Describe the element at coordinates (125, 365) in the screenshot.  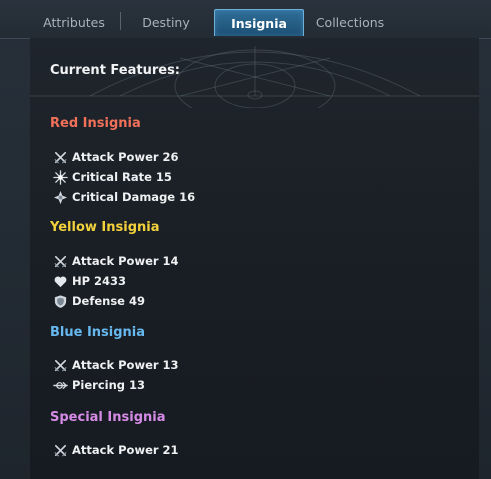
I see `stat-text: Attack Power 13` at that location.